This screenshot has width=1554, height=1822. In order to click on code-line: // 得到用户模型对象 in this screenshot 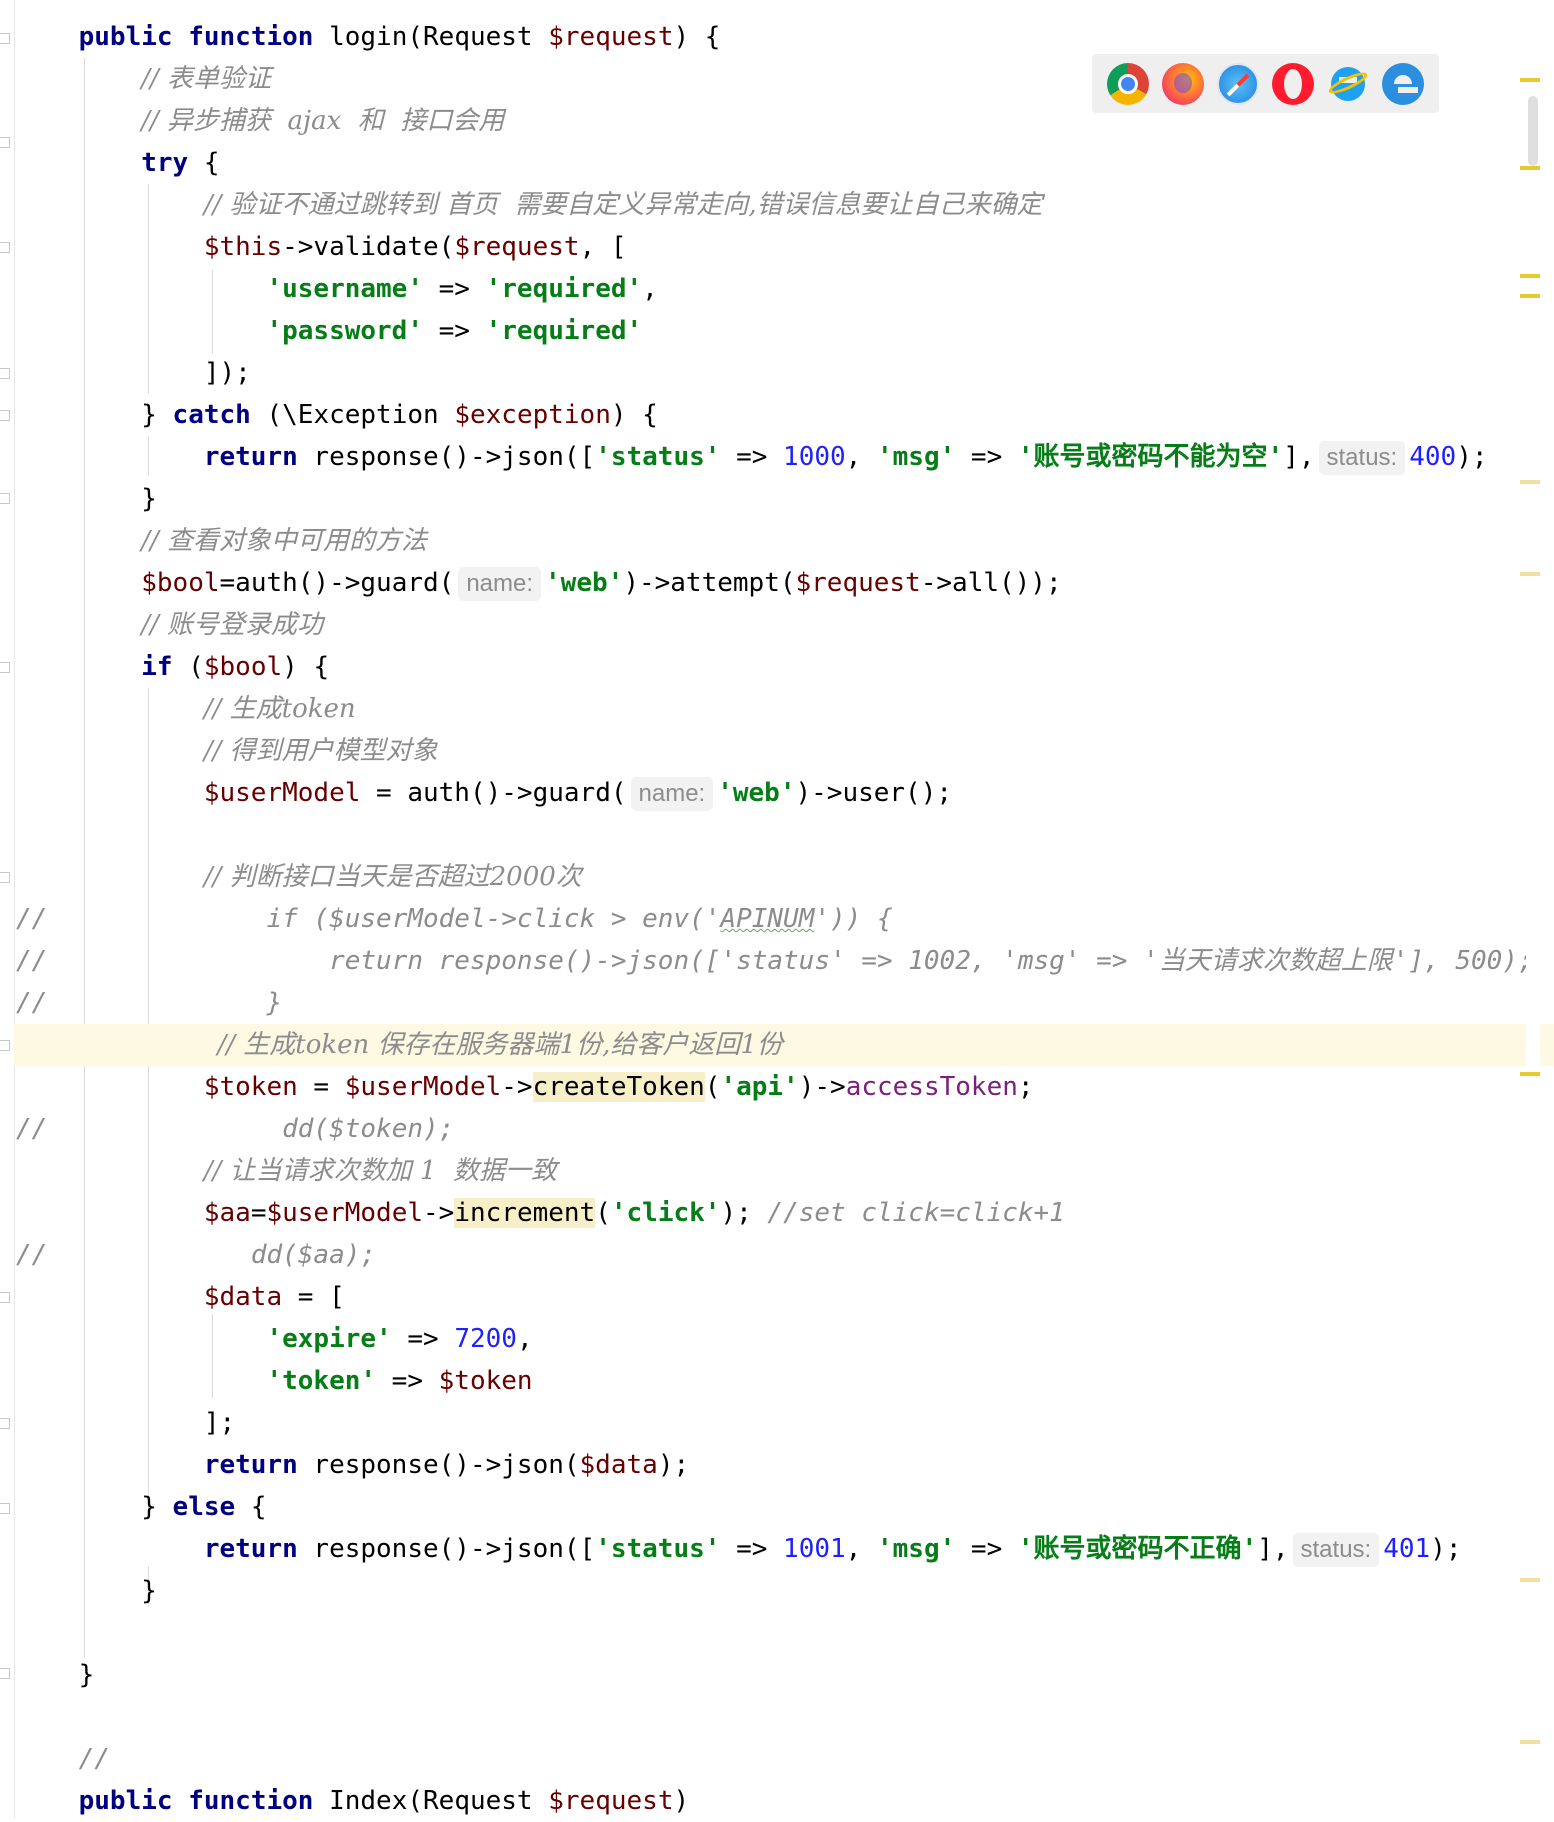, I will do `click(227, 751)`.